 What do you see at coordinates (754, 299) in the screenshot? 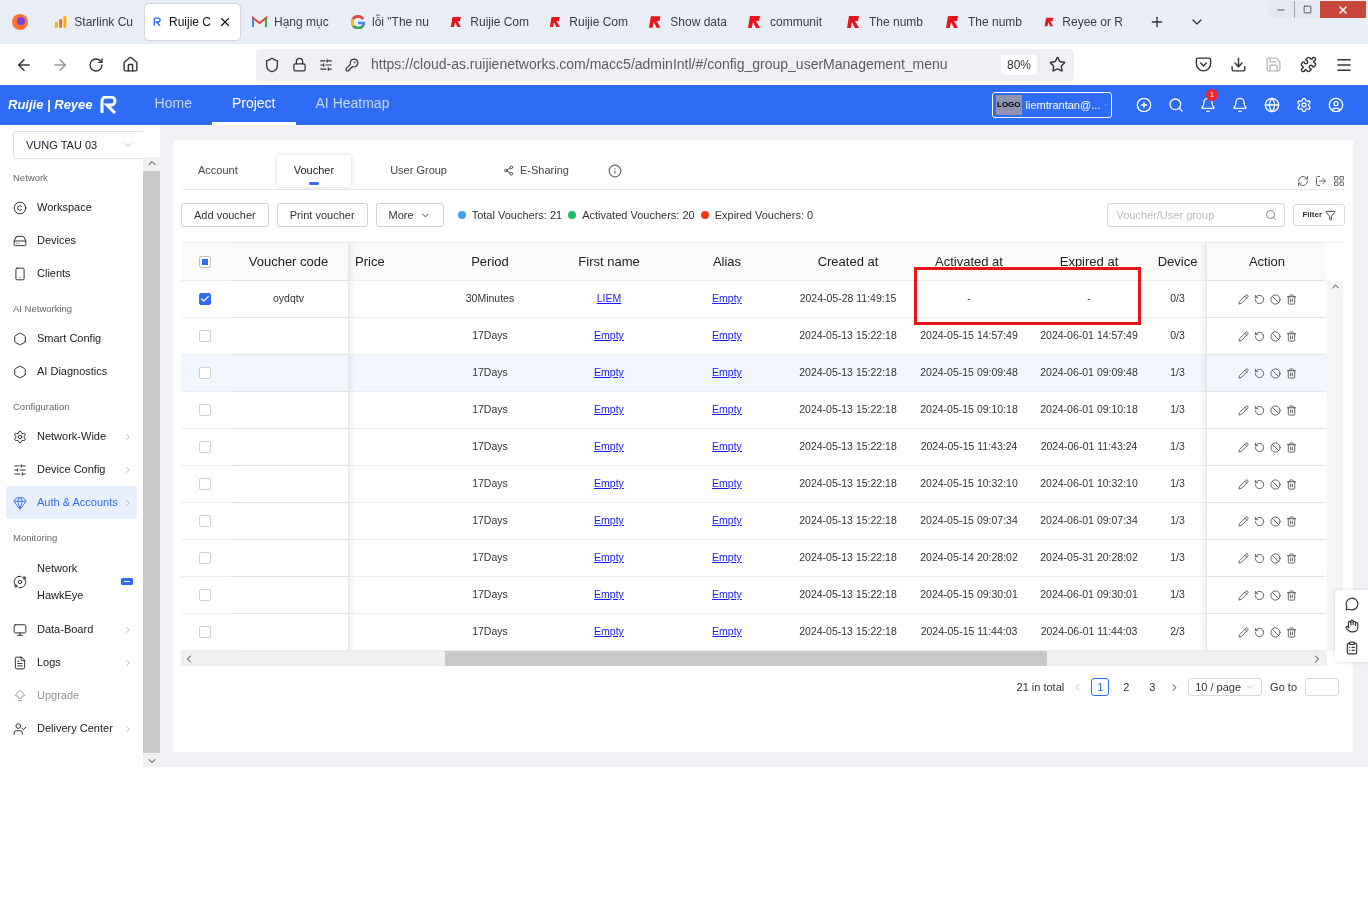
I see `table-row: oydqtv 30Minutes LIEM Empty 2024-05-28 11:49:15 - - 0/3` at bounding box center [754, 299].